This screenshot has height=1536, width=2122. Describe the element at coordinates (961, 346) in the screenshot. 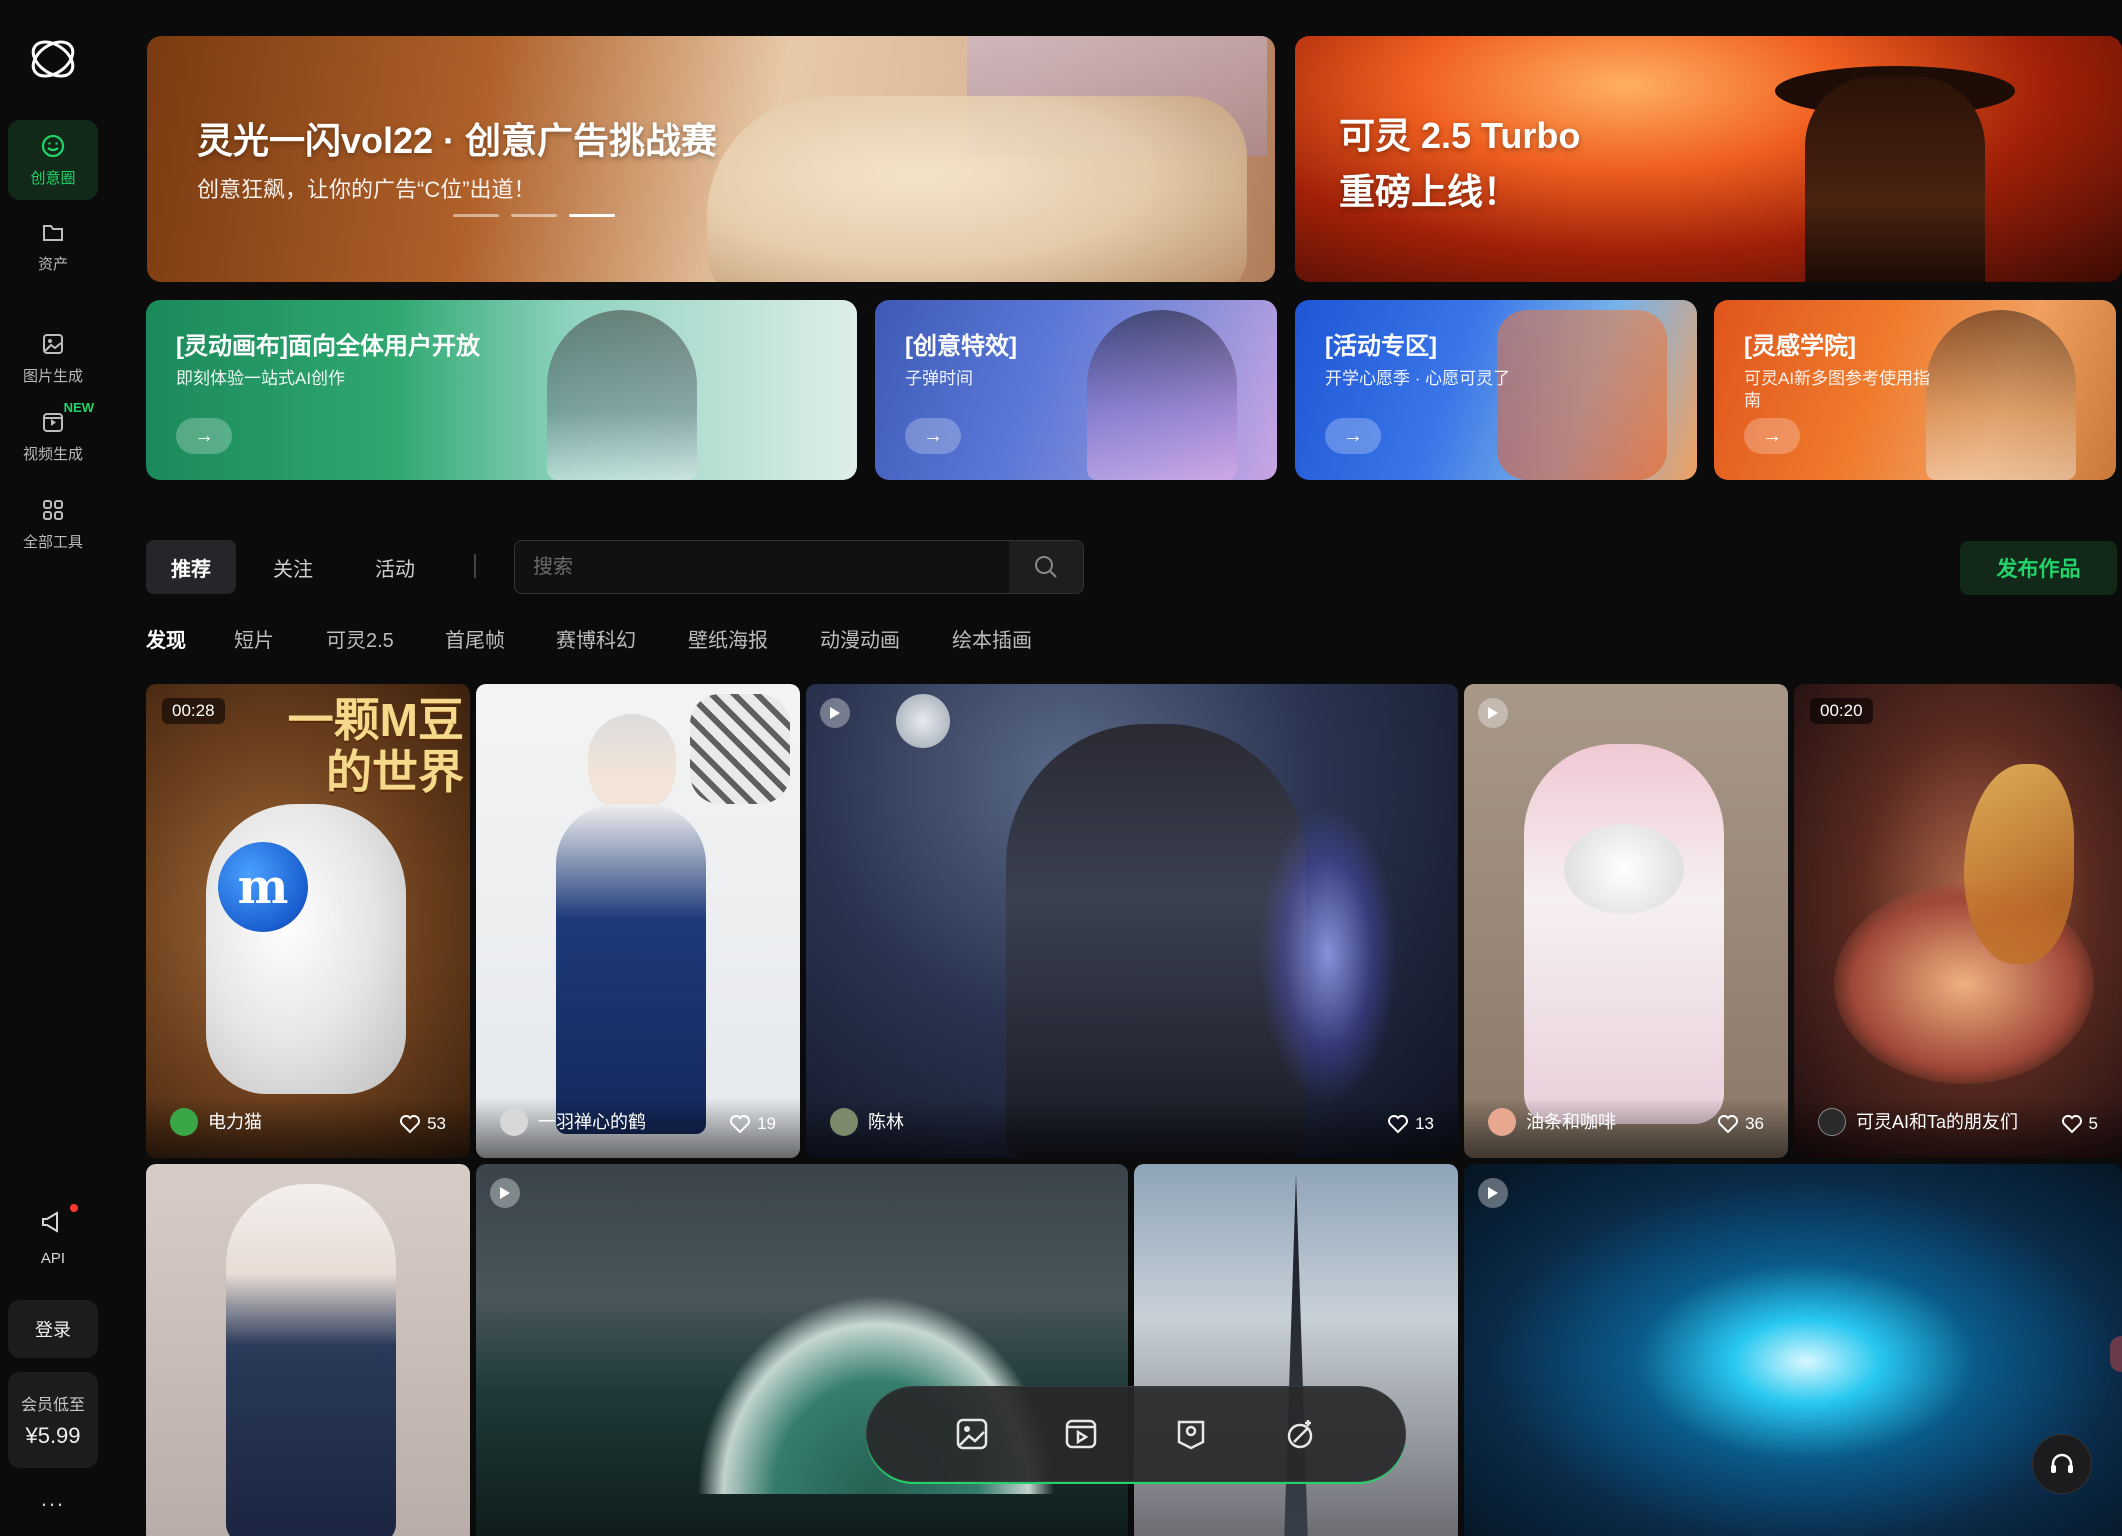

I see `card-title: [创意特效]` at that location.